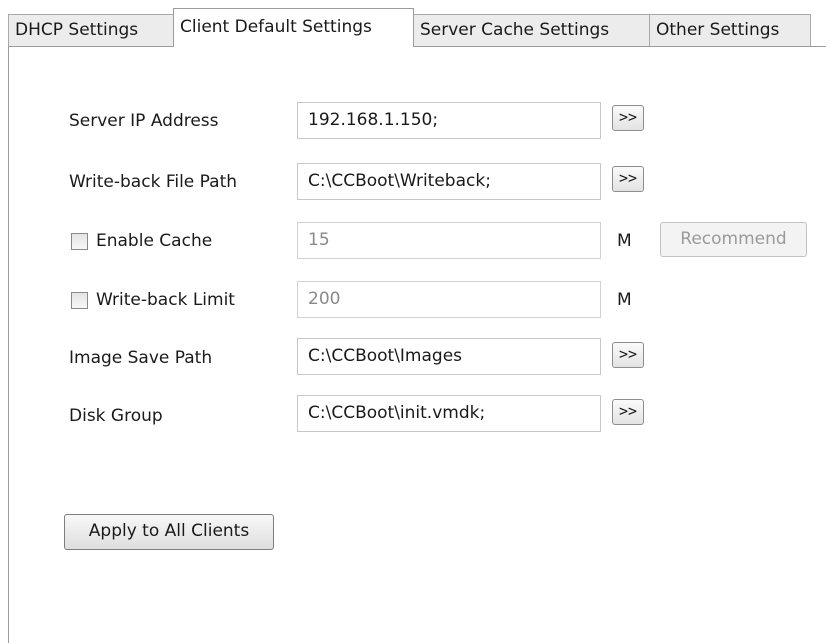  Describe the element at coordinates (293, 27) in the screenshot. I see `tab-client-default-settings: Client Default Settings` at that location.